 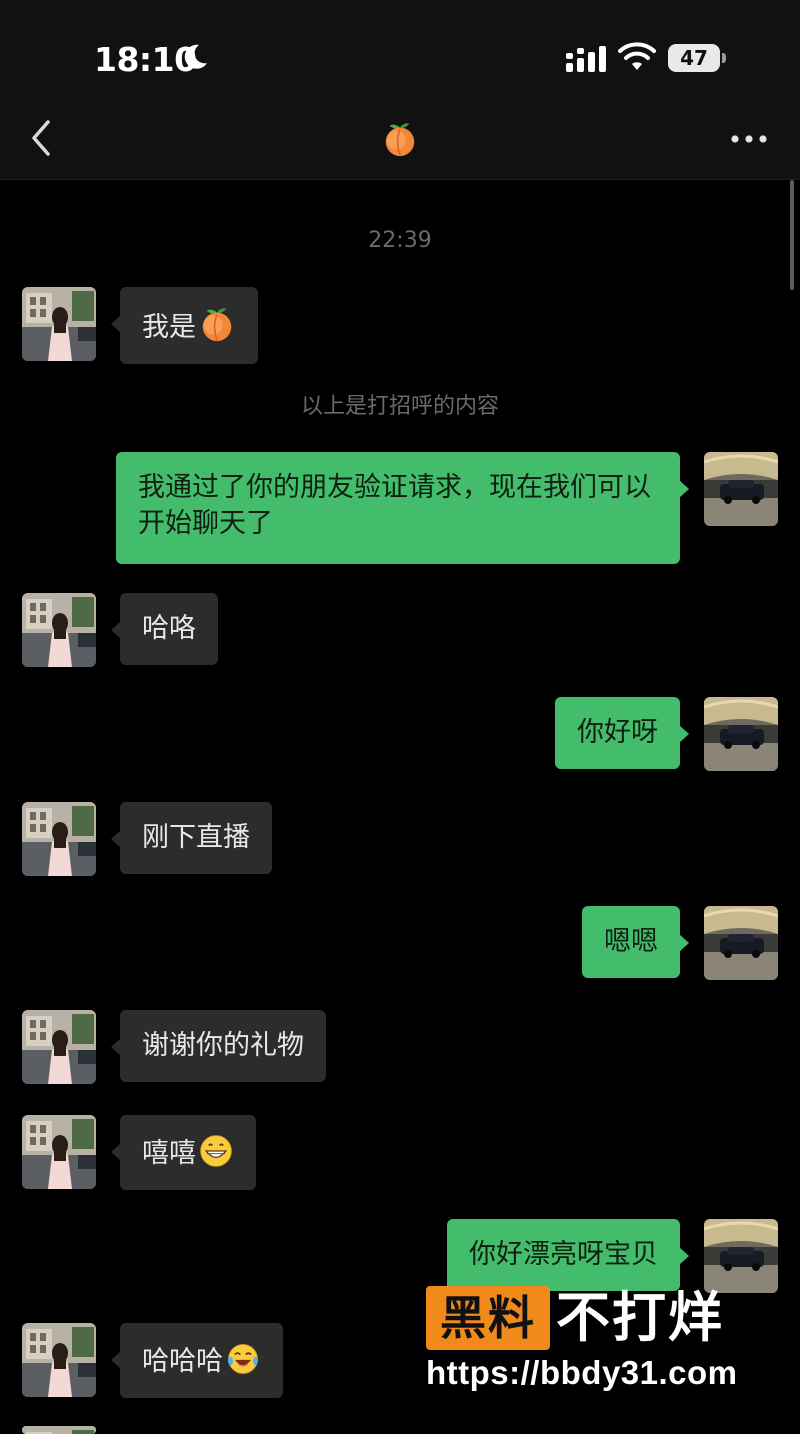 I want to click on back-chevron-icon, so click(x=41, y=138).